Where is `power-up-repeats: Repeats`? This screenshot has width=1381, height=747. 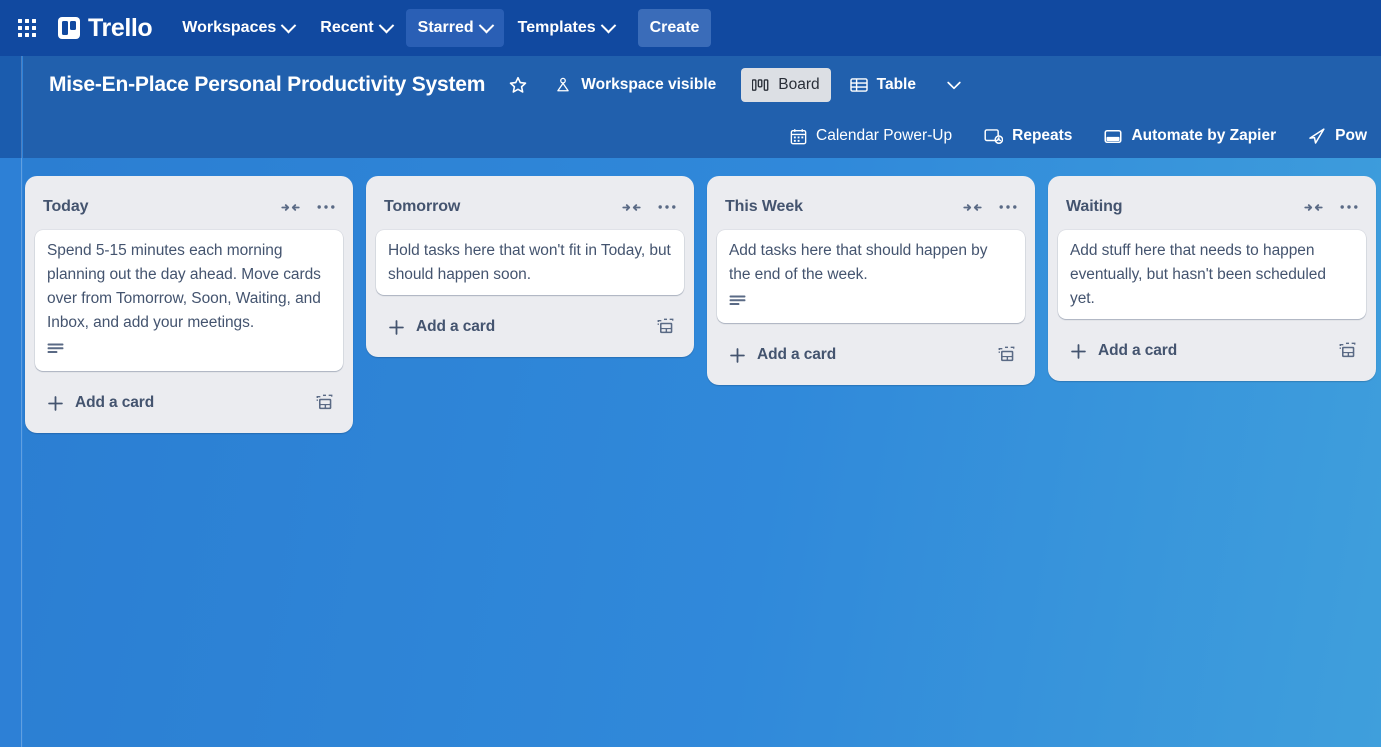 power-up-repeats: Repeats is located at coordinates (1028, 136).